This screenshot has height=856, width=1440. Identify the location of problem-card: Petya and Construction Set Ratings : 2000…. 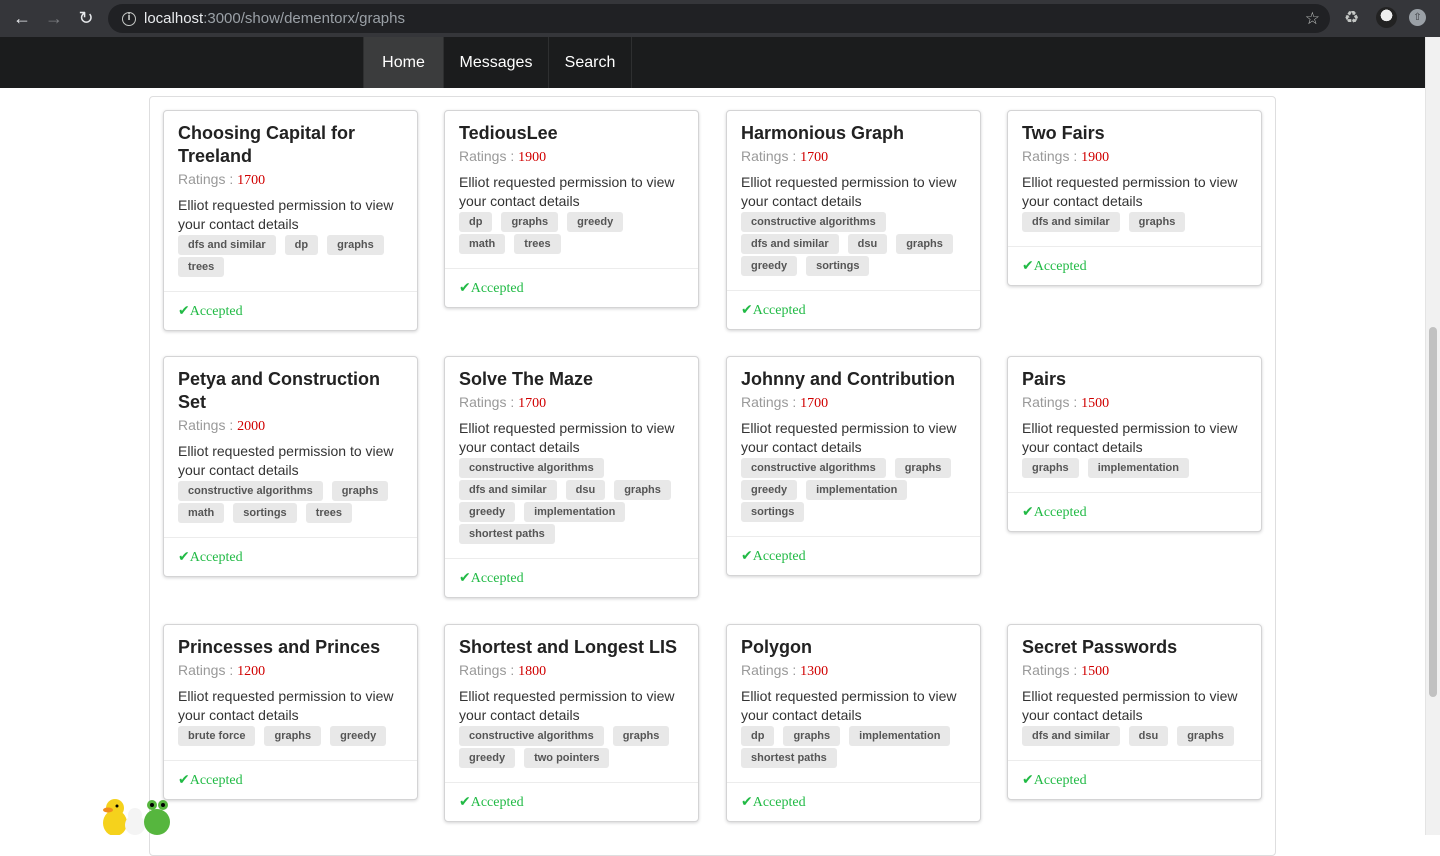
(290, 466).